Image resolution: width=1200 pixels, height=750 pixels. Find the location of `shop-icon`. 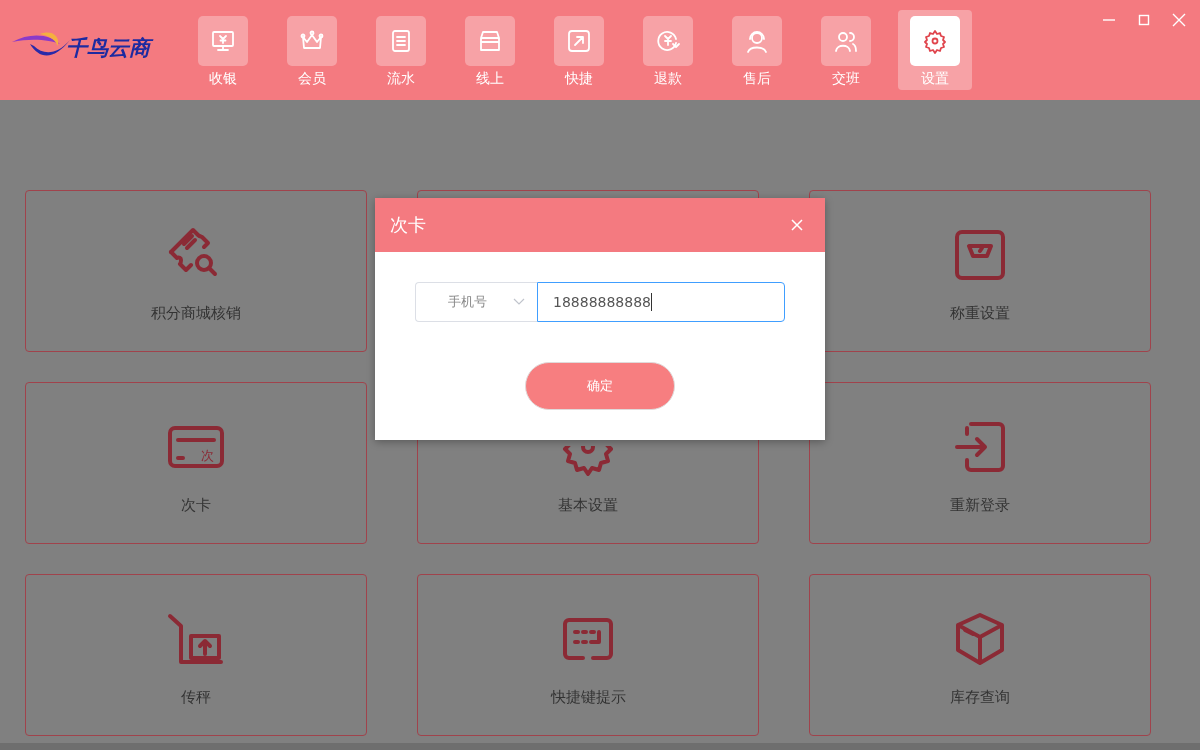

shop-icon is located at coordinates (490, 41).